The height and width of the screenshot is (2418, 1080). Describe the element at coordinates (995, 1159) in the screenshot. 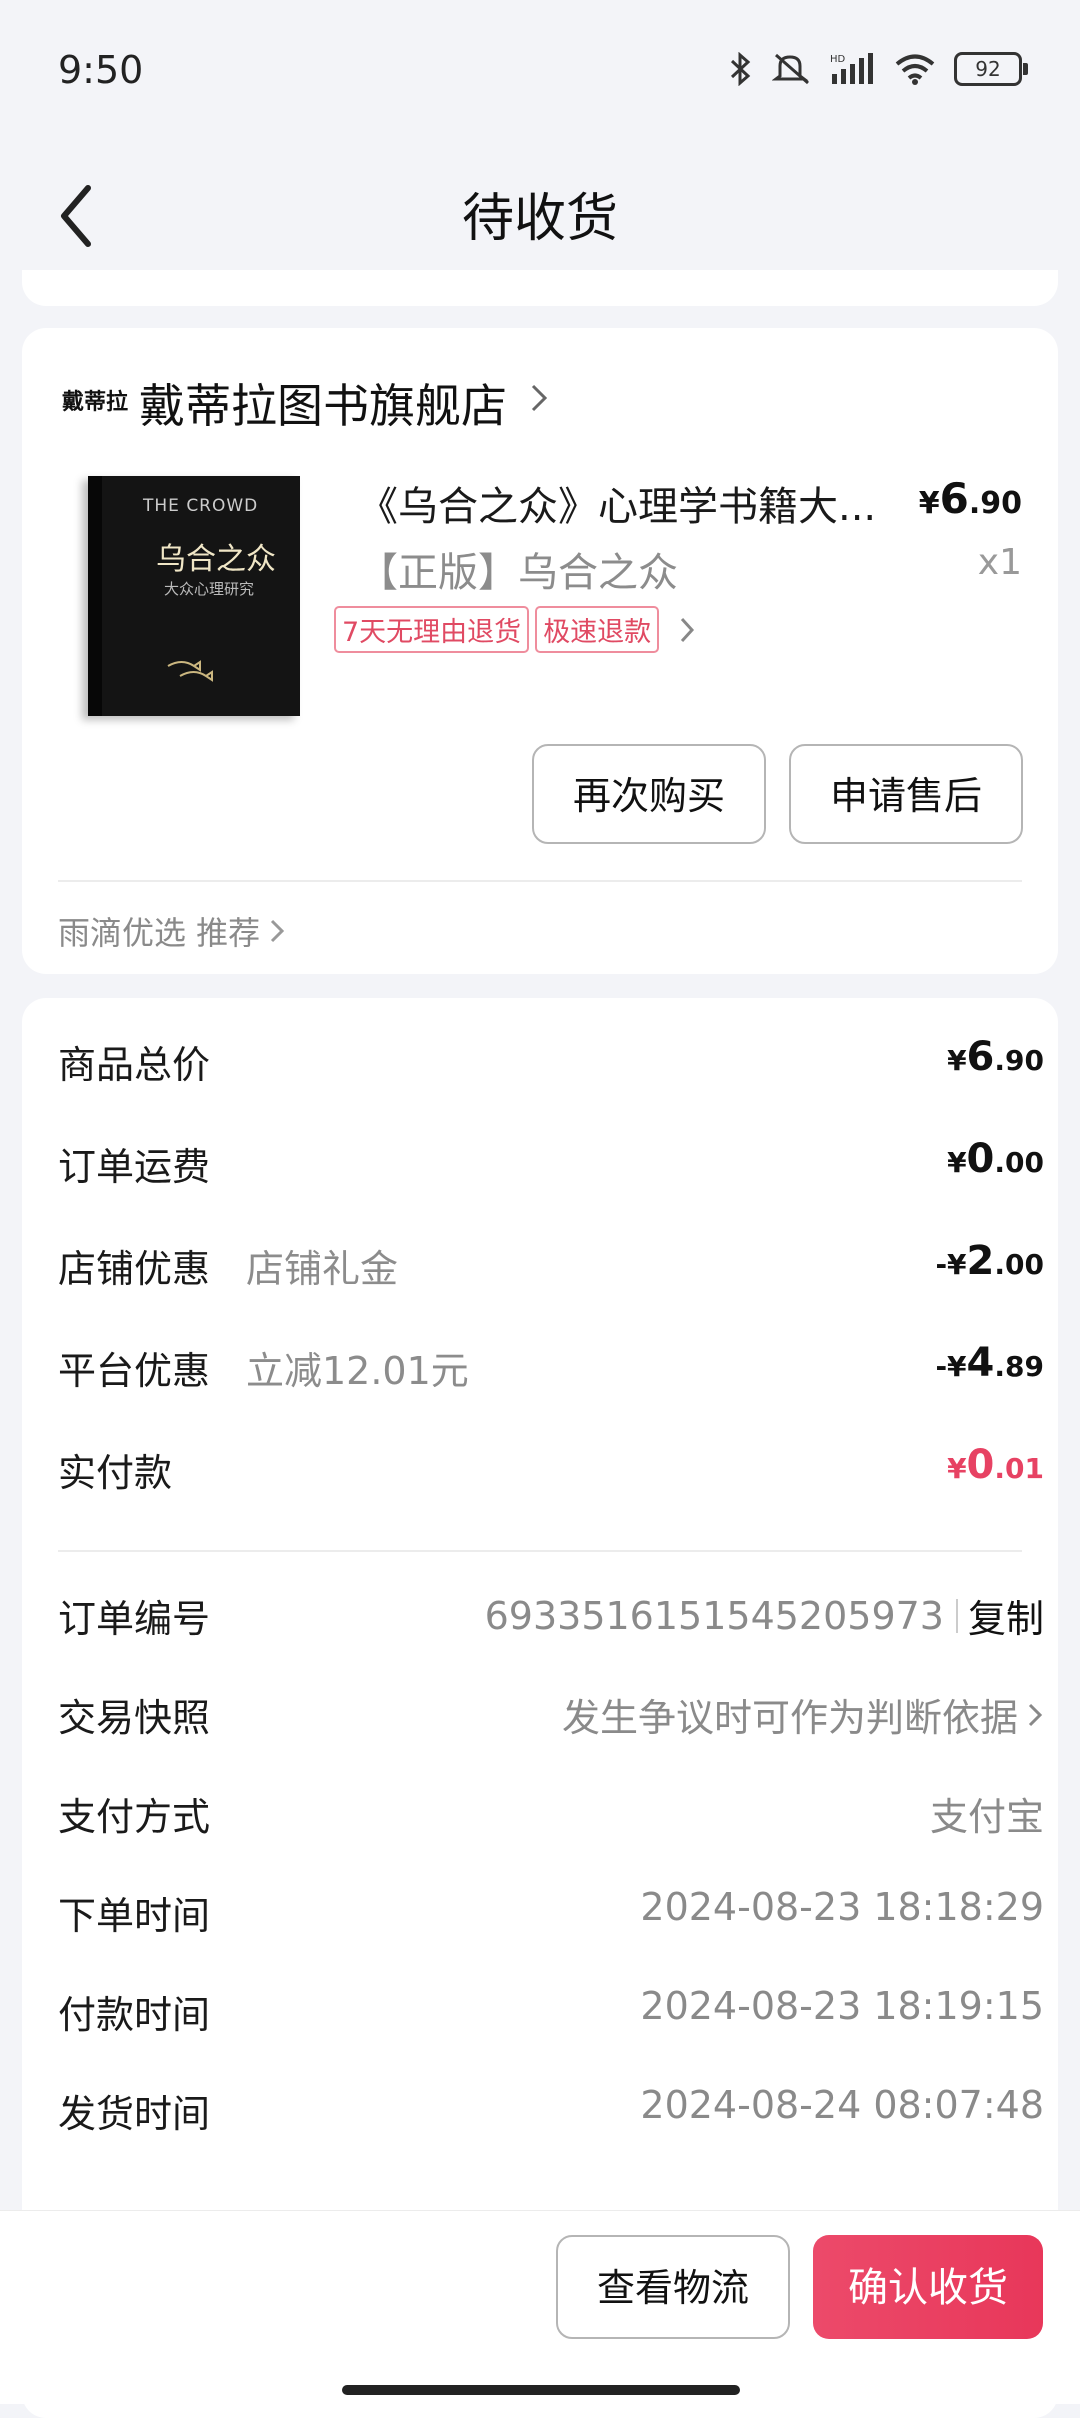

I see `shipping-amount: ¥0.00` at that location.